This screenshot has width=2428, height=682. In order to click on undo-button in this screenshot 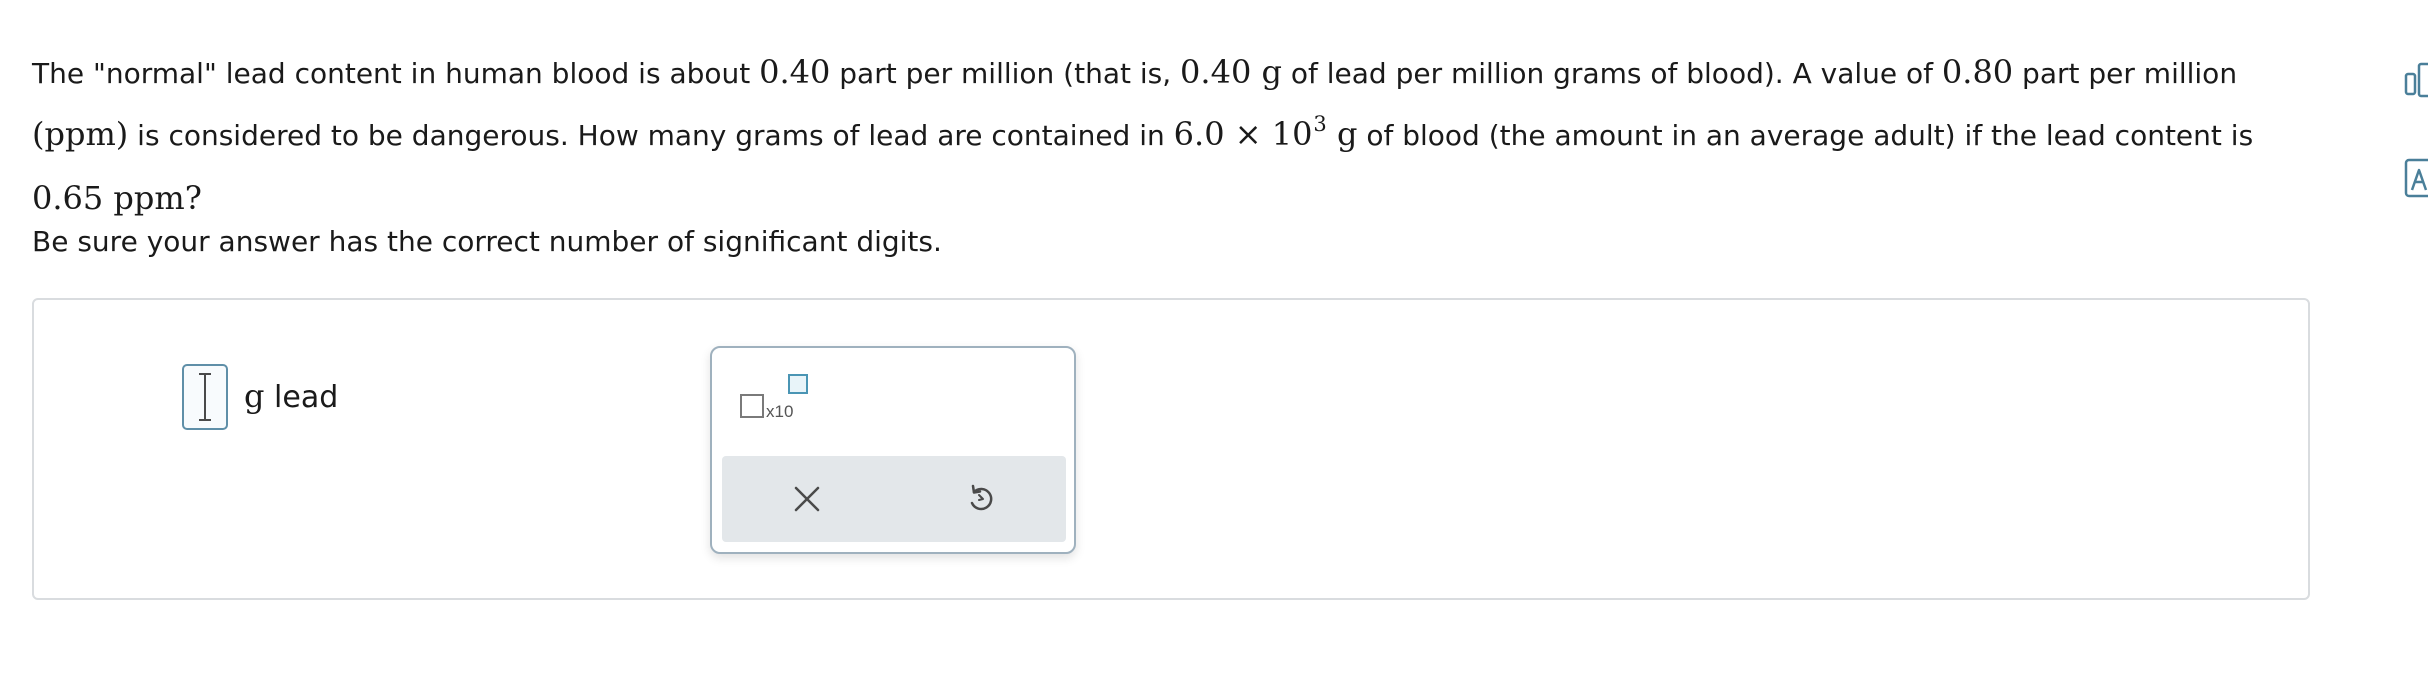, I will do `click(981, 499)`.